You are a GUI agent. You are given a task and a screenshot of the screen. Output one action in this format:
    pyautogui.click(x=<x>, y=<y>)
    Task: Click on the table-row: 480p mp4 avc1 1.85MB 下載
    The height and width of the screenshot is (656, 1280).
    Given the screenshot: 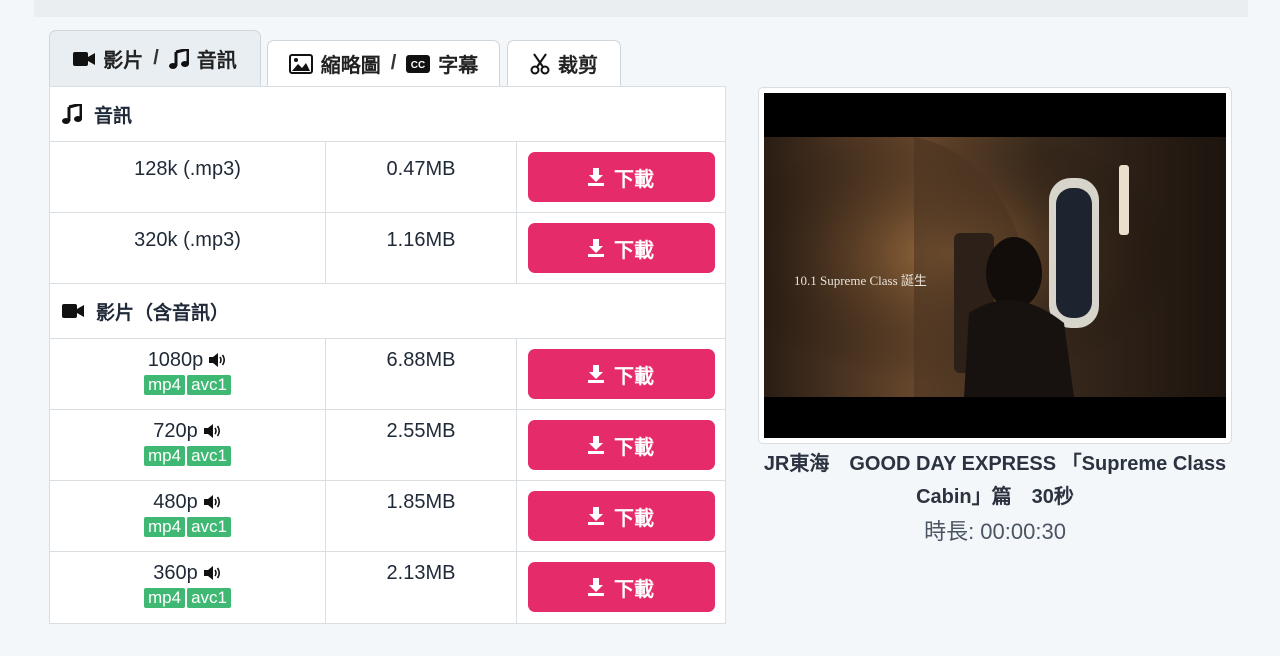 What is the action you would take?
    pyautogui.click(x=387, y=516)
    